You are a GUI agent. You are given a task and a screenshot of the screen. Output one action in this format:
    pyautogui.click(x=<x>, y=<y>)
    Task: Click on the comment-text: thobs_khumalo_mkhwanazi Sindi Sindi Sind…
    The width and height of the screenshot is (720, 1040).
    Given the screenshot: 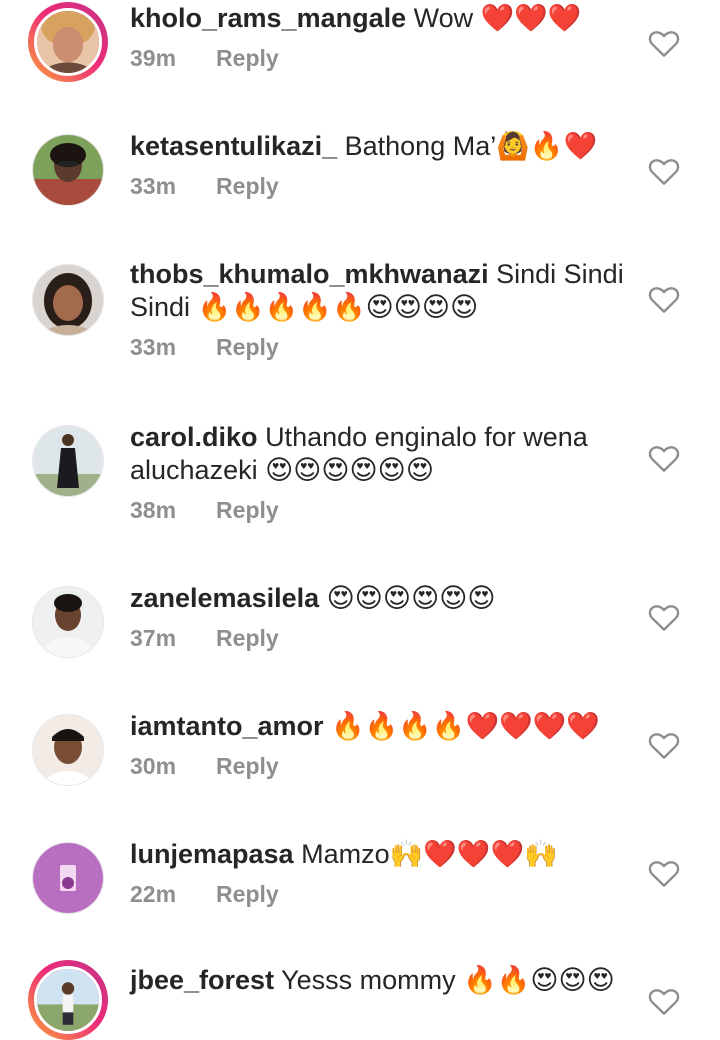 What is the action you would take?
    pyautogui.click(x=380, y=291)
    